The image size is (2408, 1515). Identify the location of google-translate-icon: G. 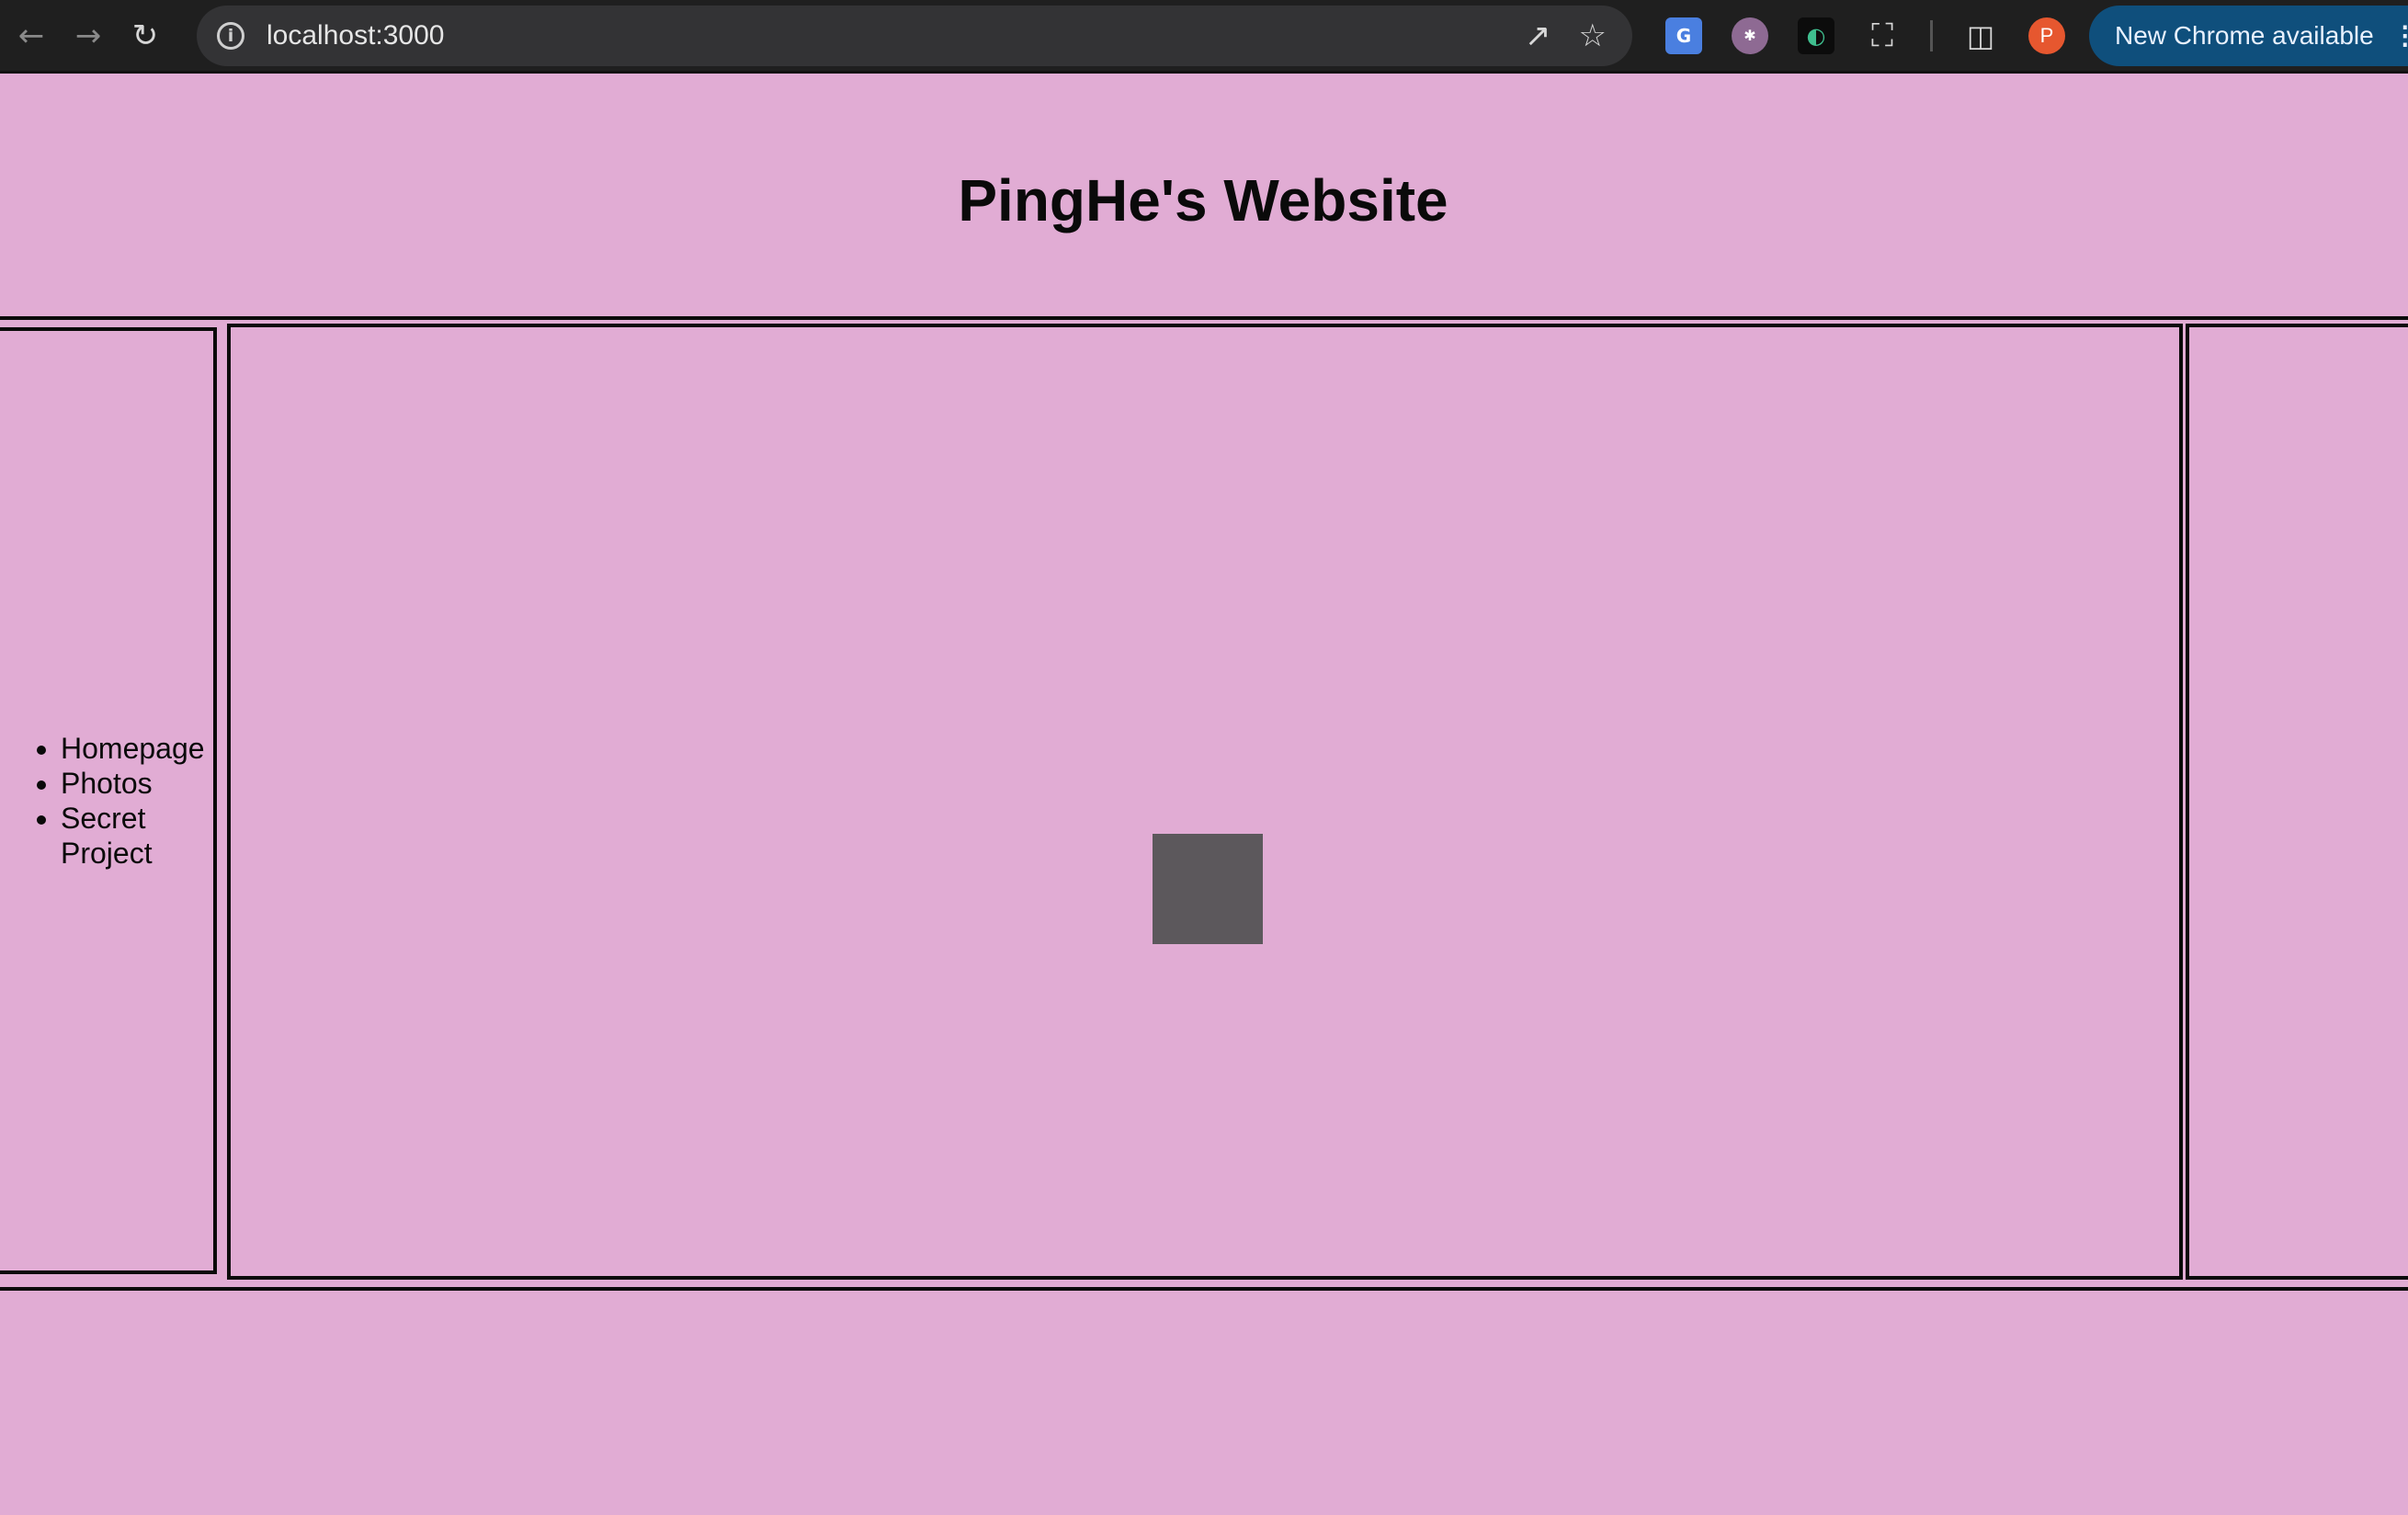
(1683, 35).